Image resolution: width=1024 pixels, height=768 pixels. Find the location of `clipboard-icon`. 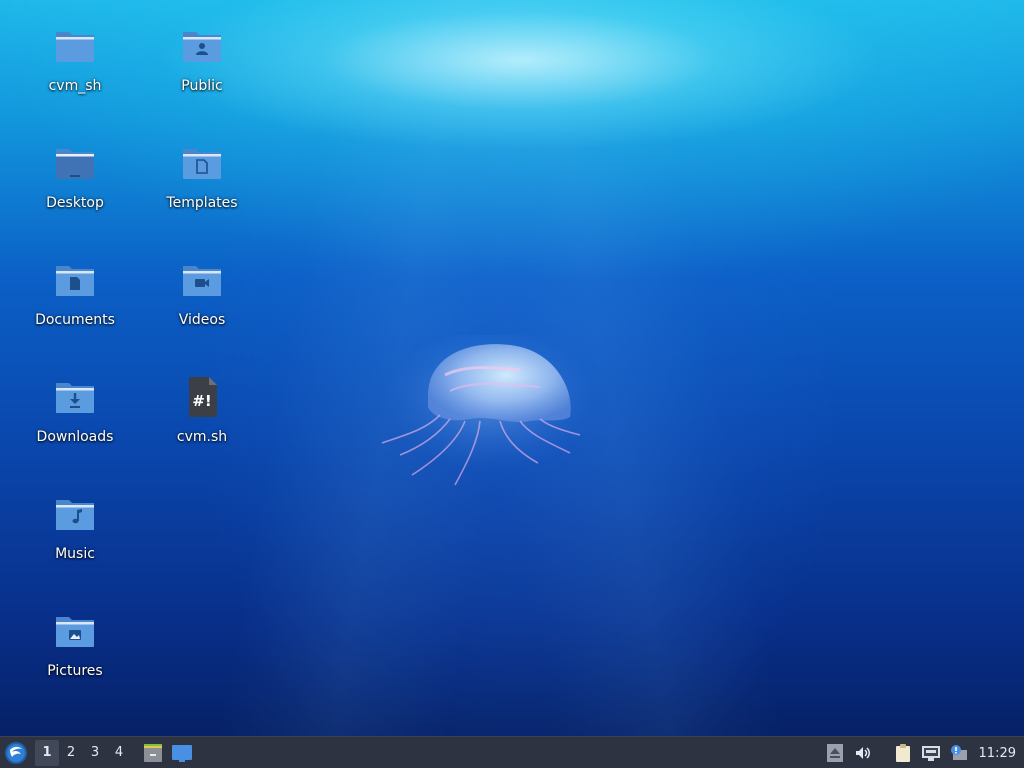

clipboard-icon is located at coordinates (902, 753).